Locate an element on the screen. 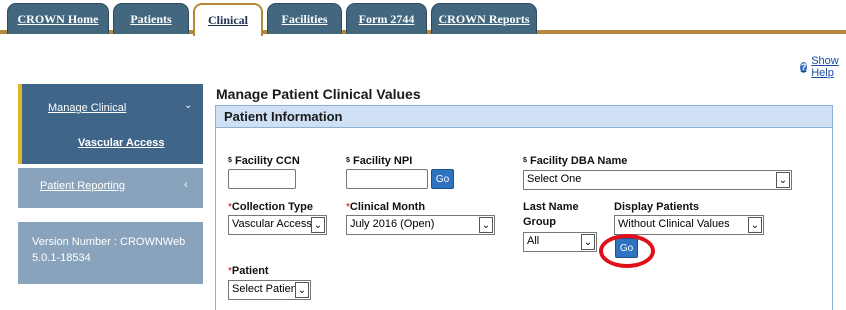 The image size is (846, 310). sidebar-section-manage-clinical: Manage Clinical ⌄ Vascular Access is located at coordinates (110, 124).